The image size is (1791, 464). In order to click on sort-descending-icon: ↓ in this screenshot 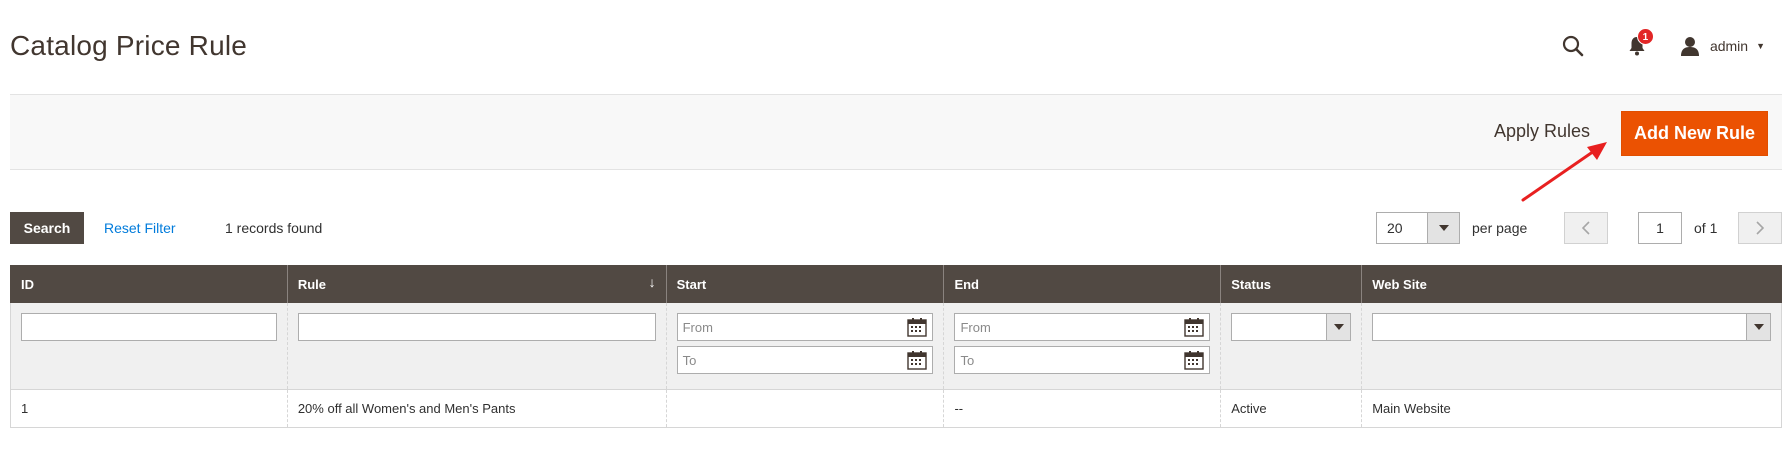, I will do `click(652, 282)`.